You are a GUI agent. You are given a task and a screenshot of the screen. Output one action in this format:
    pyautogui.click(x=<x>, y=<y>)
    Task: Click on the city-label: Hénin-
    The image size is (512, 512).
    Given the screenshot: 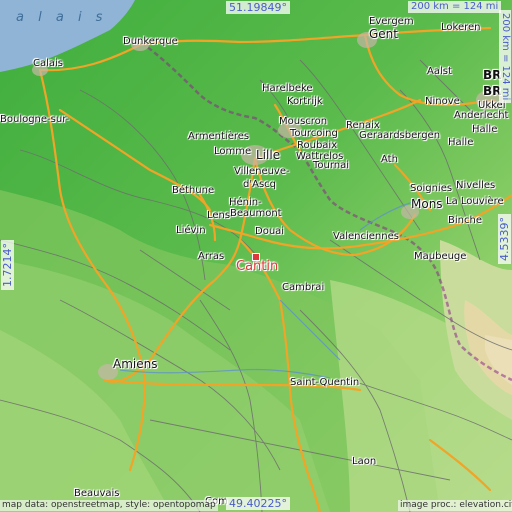 What is the action you would take?
    pyautogui.click(x=245, y=202)
    